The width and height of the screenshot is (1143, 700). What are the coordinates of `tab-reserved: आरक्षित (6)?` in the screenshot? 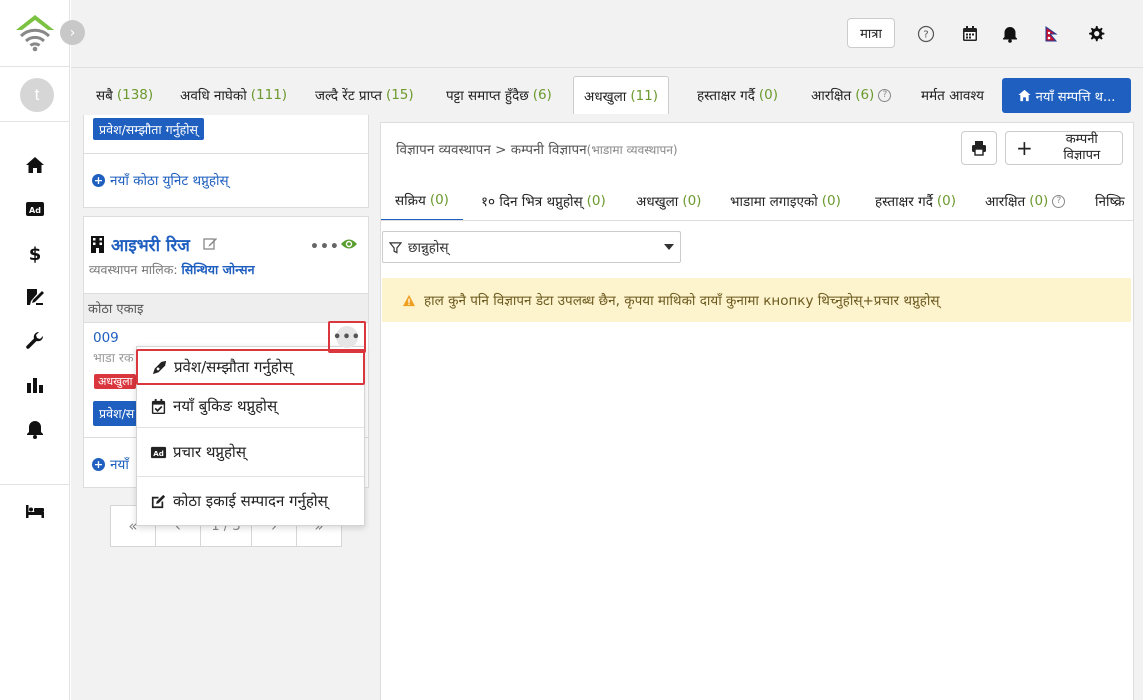 It's located at (851, 95).